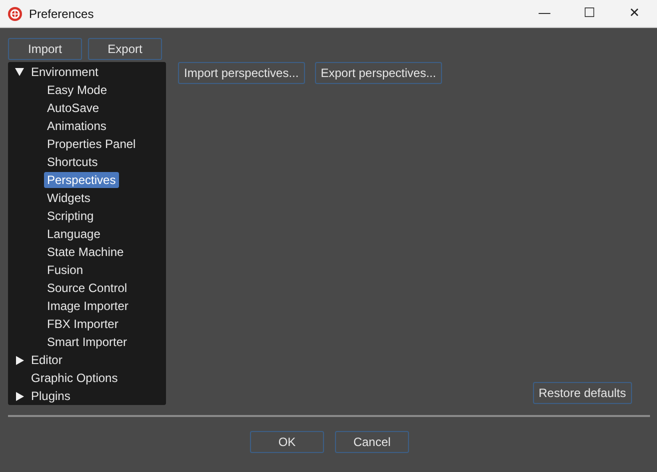  Describe the element at coordinates (77, 126) in the screenshot. I see `tree-item: Animations` at that location.